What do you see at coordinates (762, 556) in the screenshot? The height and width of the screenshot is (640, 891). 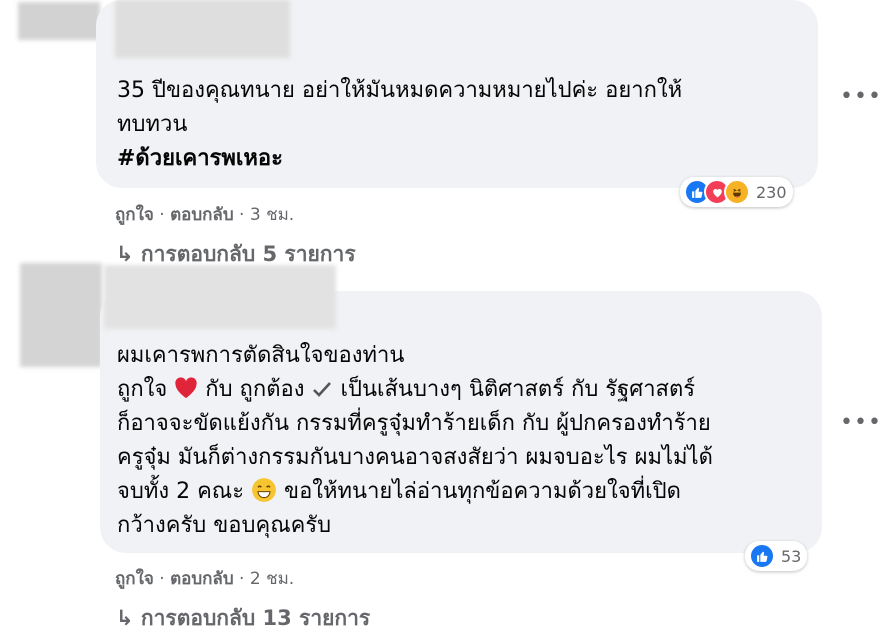 I see `like-icon` at bounding box center [762, 556].